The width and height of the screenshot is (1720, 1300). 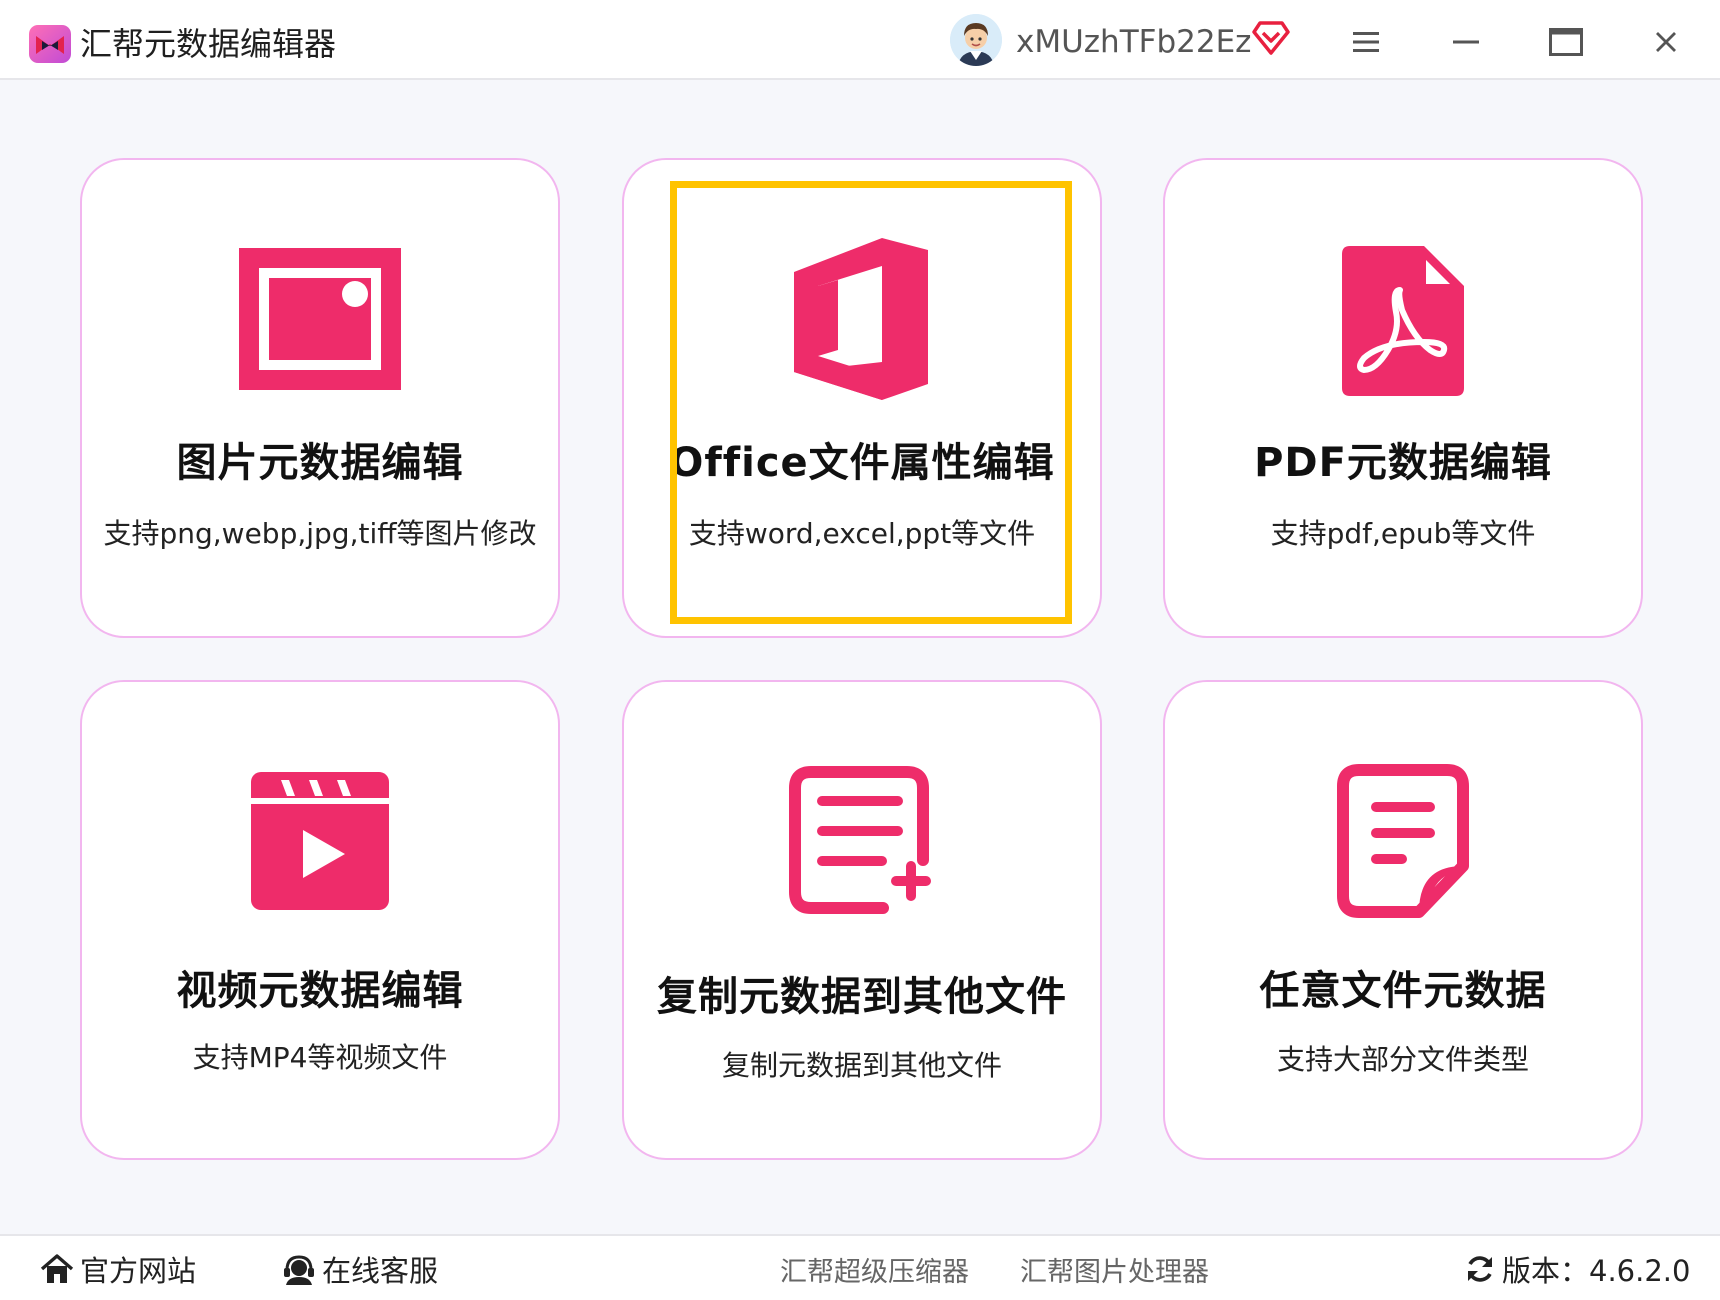 I want to click on user-avatar, so click(x=976, y=40).